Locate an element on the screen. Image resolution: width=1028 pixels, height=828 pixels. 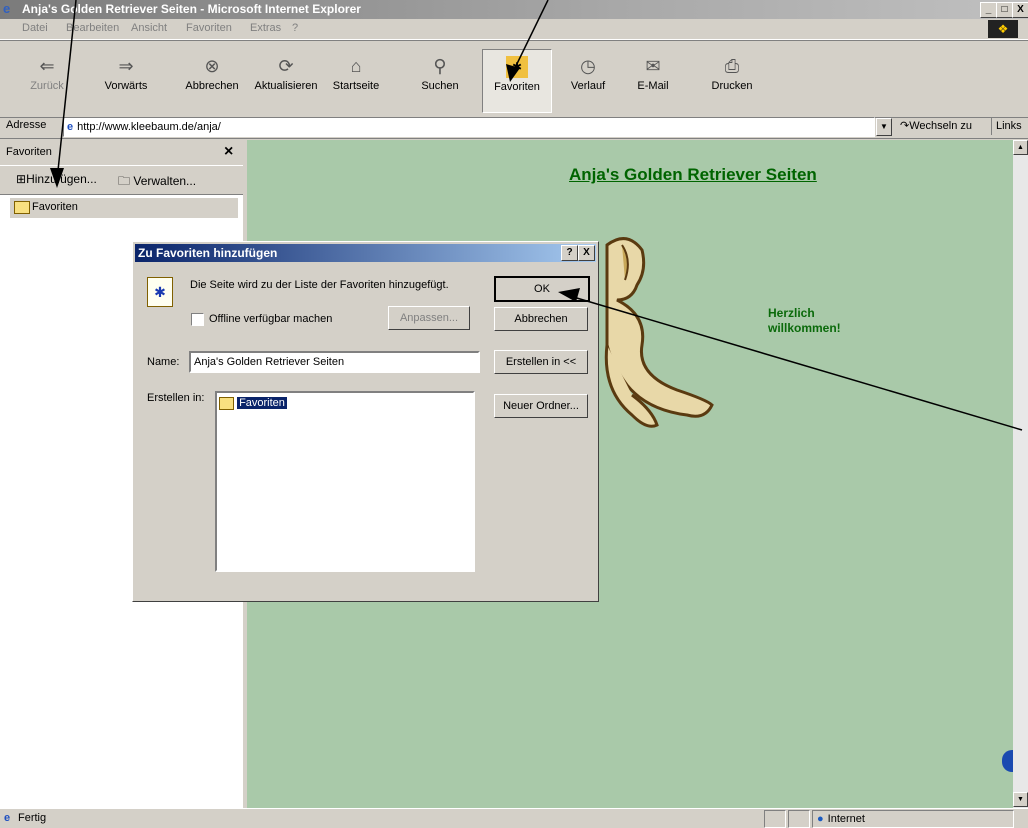
name-input: Anja's Golden Retriever Seiten is located at coordinates (334, 362).